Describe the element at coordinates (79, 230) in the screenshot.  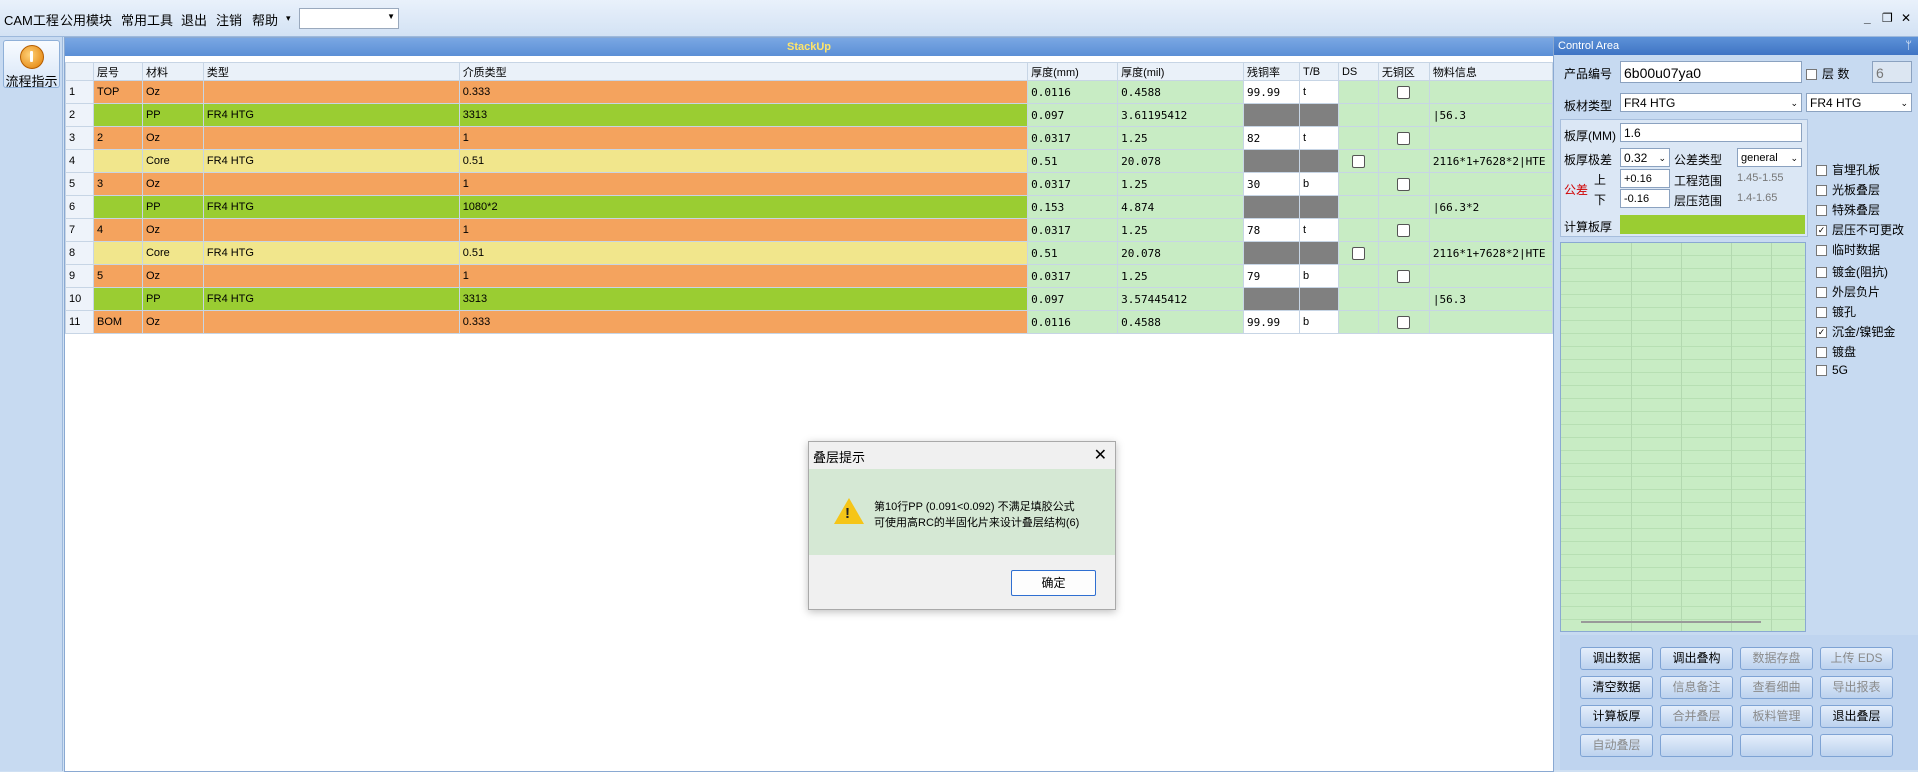
I see `row-number: 7` at that location.